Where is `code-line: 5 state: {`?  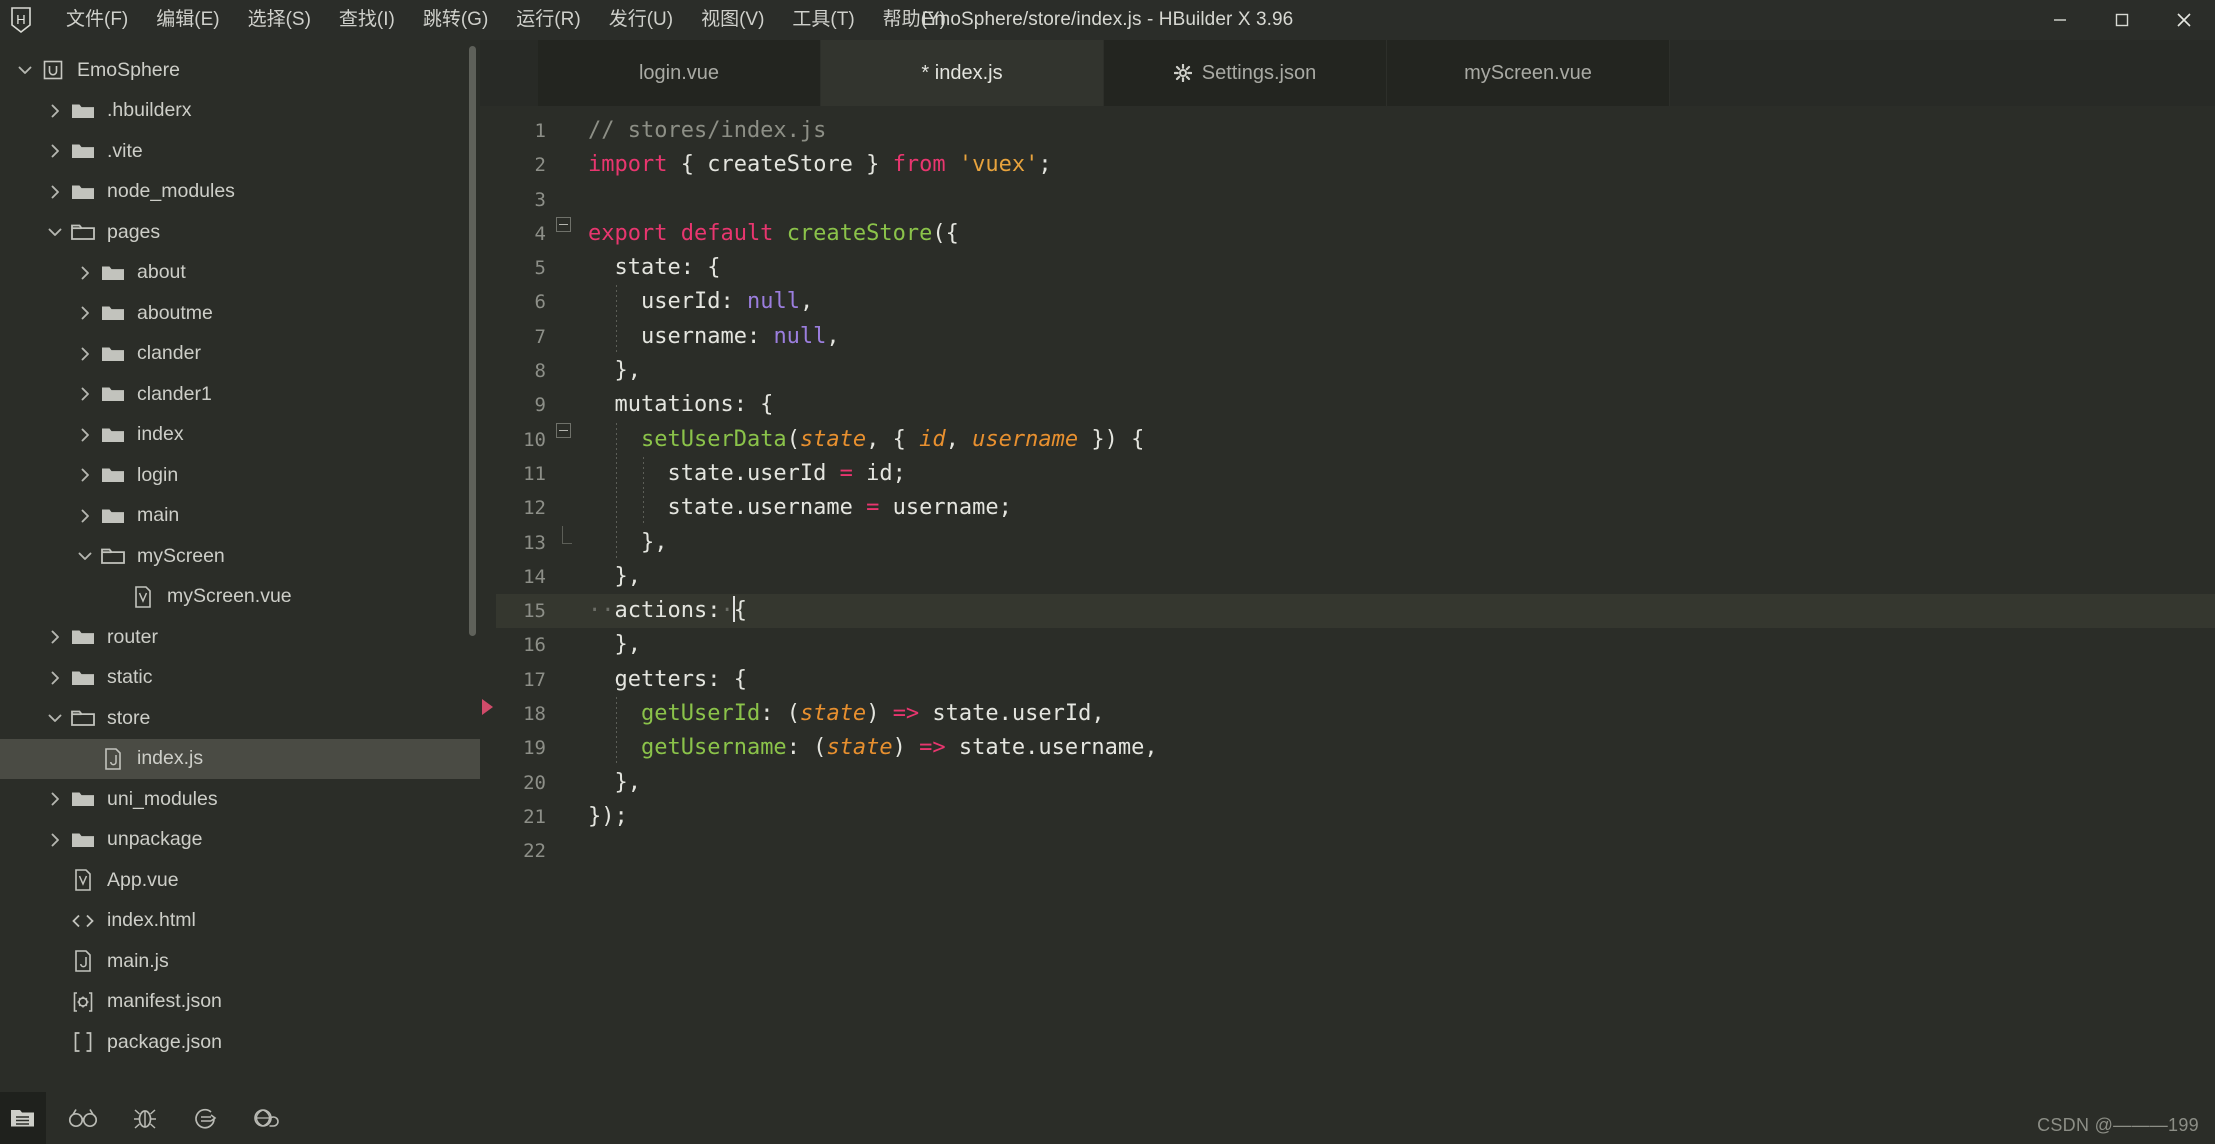
code-line: 5 state: { is located at coordinates (1355, 268).